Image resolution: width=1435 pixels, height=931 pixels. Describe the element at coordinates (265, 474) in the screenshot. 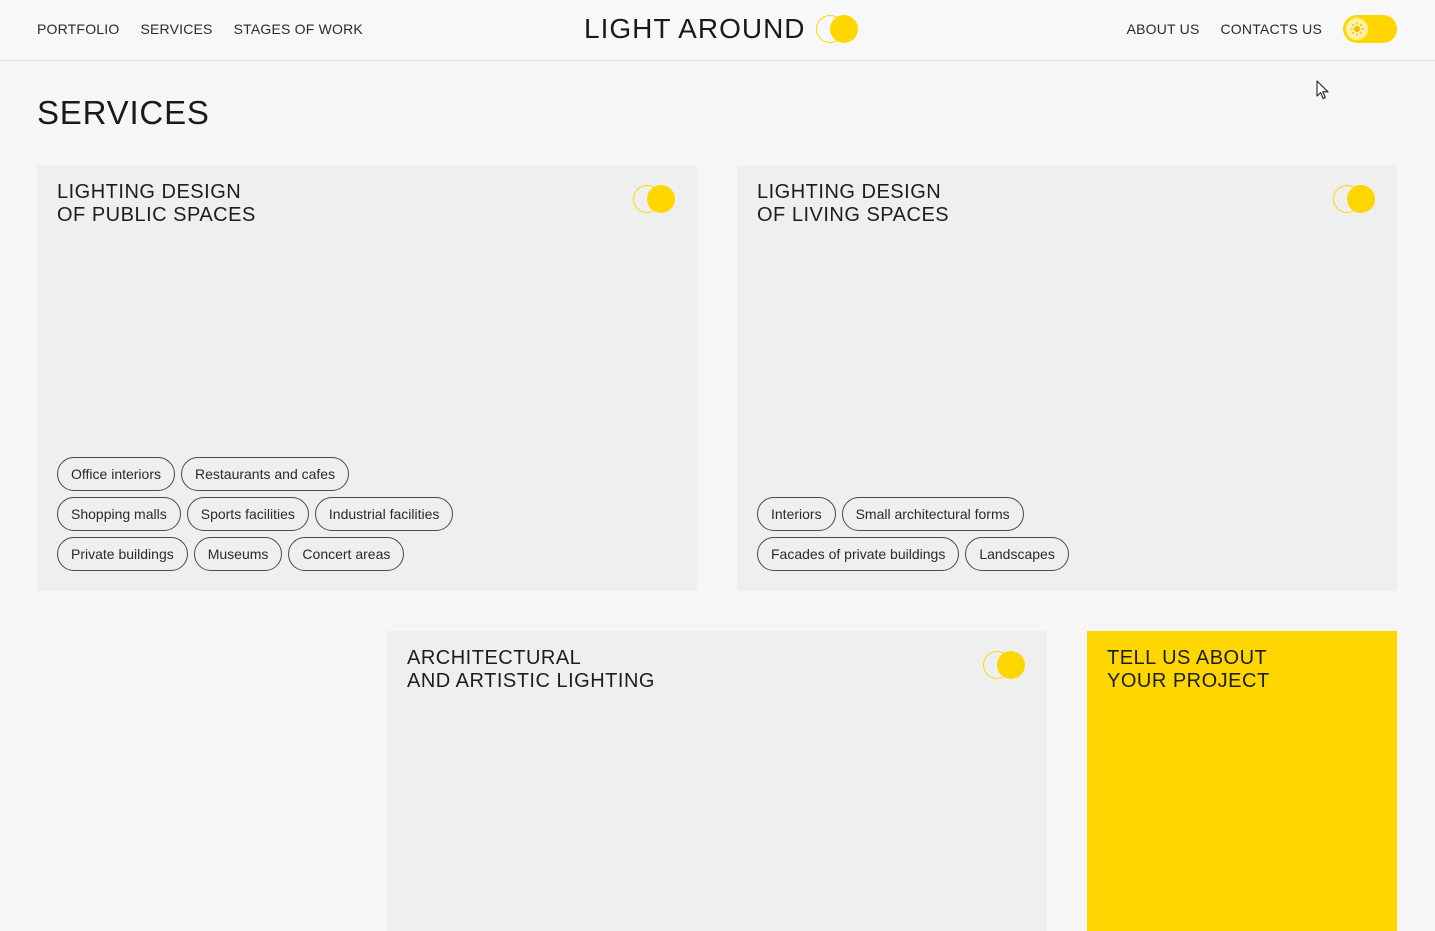

I see `tag-restaurants-and-cafes: Restaurants and cafes` at that location.